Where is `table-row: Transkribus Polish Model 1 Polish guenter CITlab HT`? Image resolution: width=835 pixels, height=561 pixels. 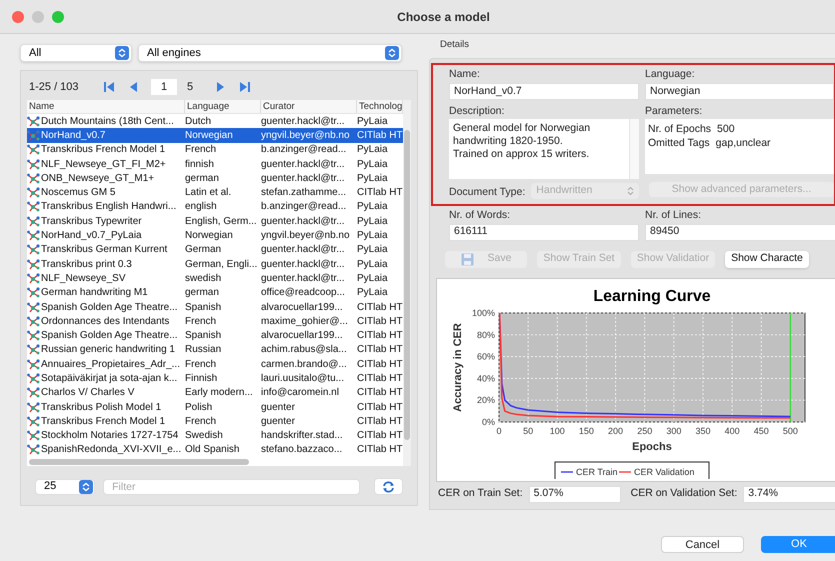 table-row: Transkribus Polish Model 1 Polish guenter CITlab HT is located at coordinates (215, 407).